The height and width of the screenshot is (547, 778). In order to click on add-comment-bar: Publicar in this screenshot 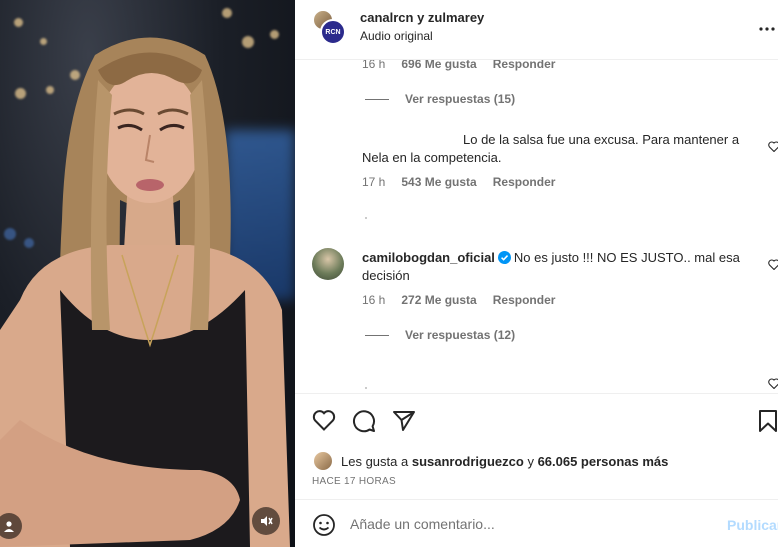, I will do `click(536, 523)`.